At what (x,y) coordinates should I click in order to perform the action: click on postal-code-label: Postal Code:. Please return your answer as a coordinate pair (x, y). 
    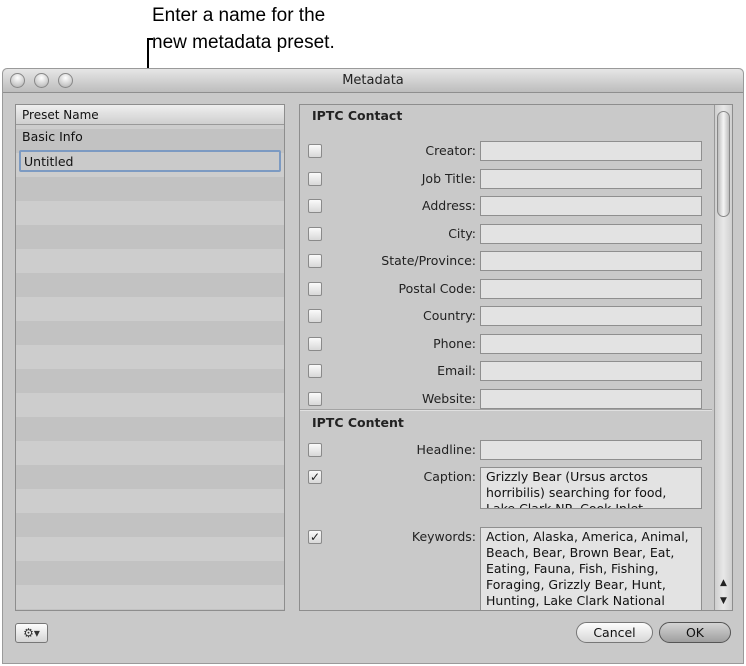
    Looking at the image, I should click on (437, 288).